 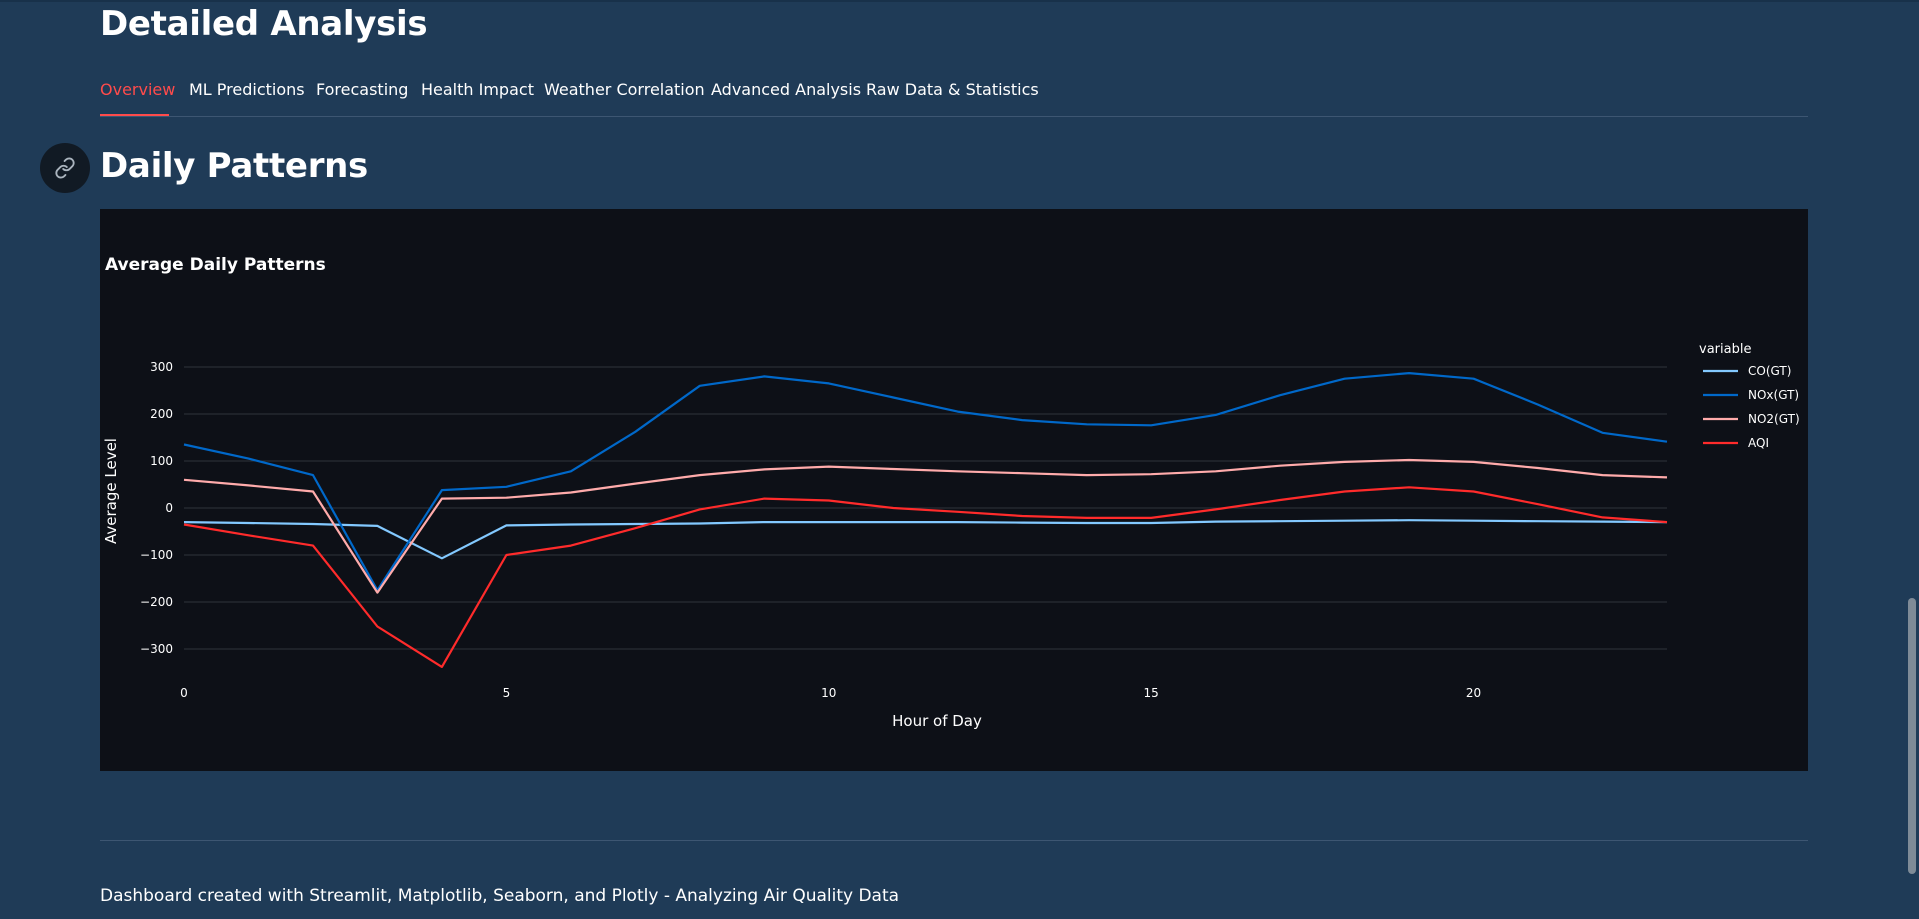 I want to click on legend: variable CO(GT) NOx(GT) NO2(GT) AQI, so click(x=1749, y=396).